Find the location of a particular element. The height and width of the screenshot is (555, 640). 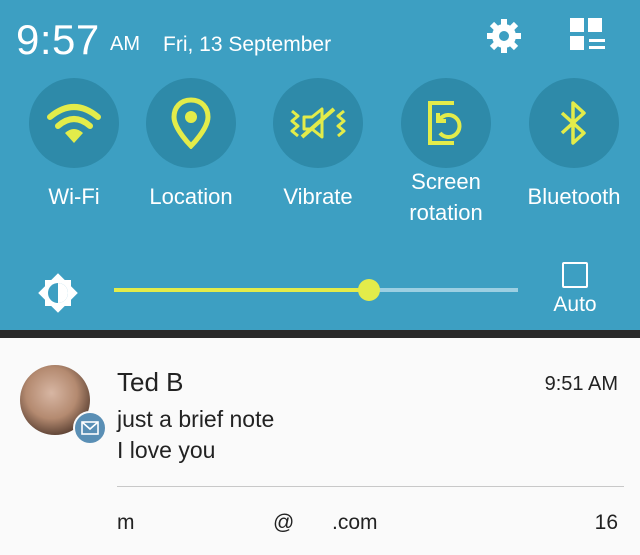

clock-time: 9:57 is located at coordinates (58, 39).